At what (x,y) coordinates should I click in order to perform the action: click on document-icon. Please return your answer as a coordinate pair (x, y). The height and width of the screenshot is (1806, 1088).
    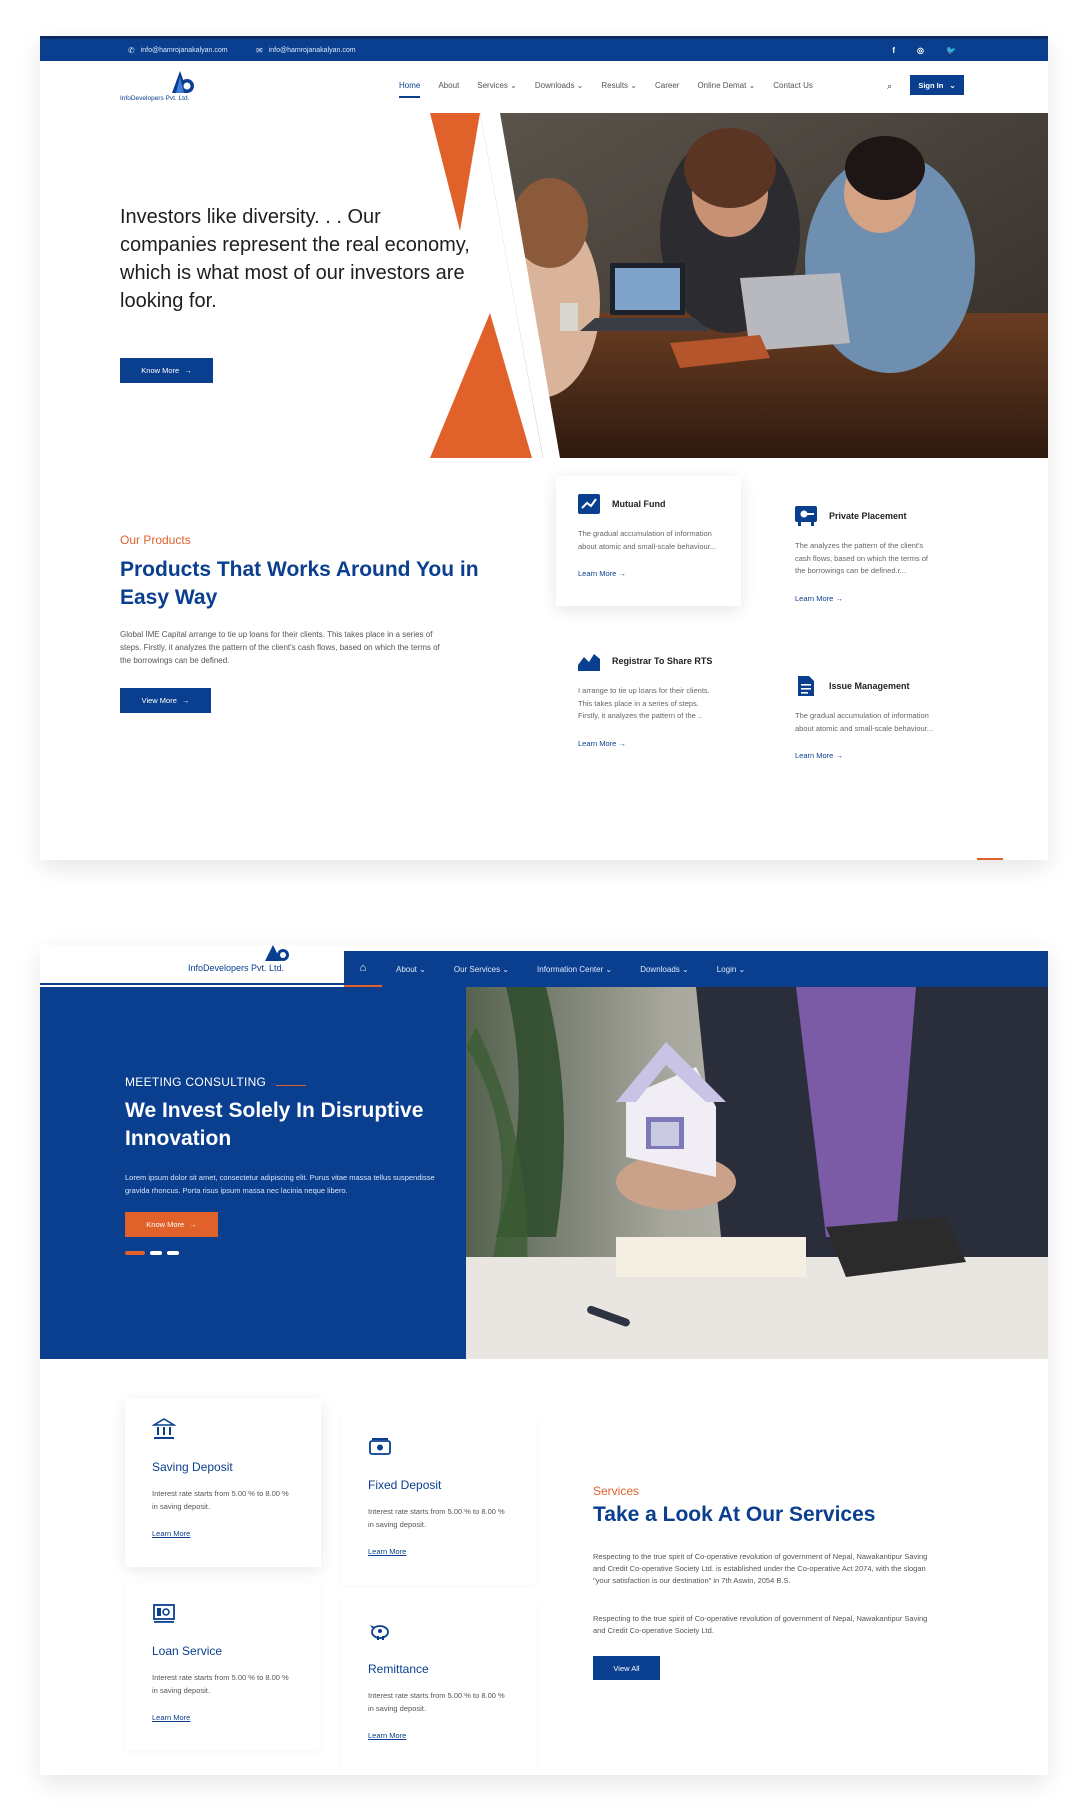
    Looking at the image, I should click on (806, 686).